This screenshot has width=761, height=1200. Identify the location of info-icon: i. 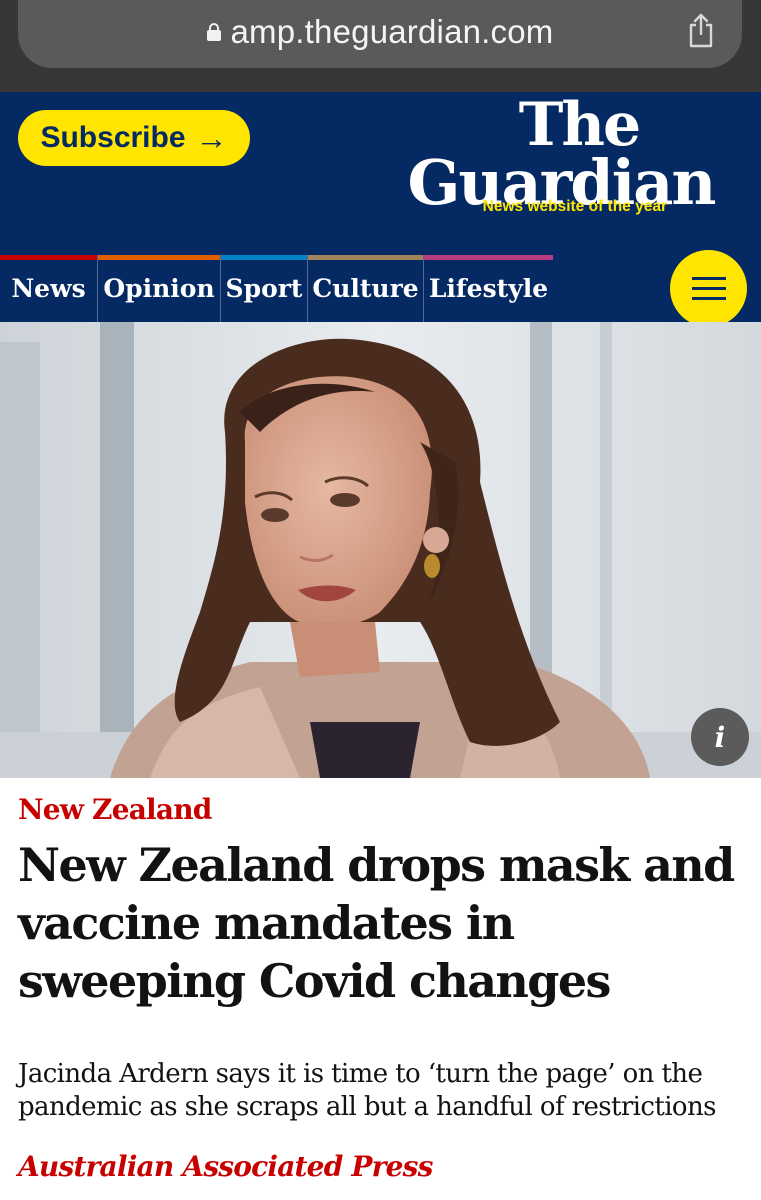
(720, 737).